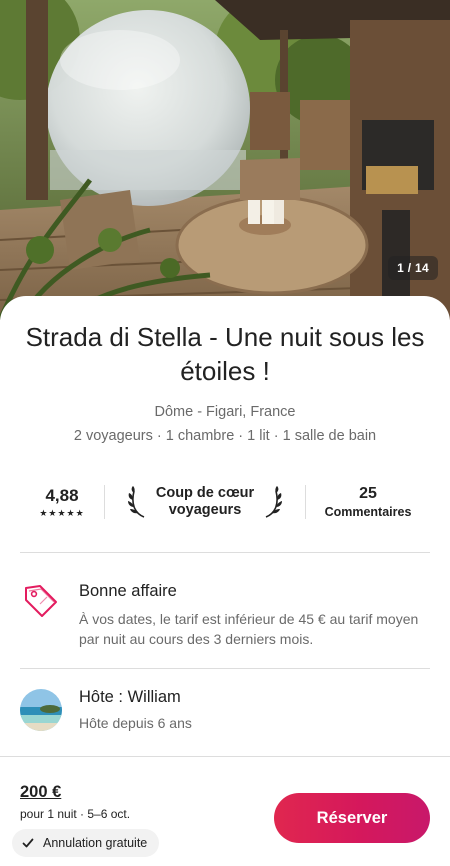 This screenshot has height=866, width=450. What do you see at coordinates (75, 814) in the screenshot?
I see `price-detail: pour 1 nuit · 5–6 oct.` at bounding box center [75, 814].